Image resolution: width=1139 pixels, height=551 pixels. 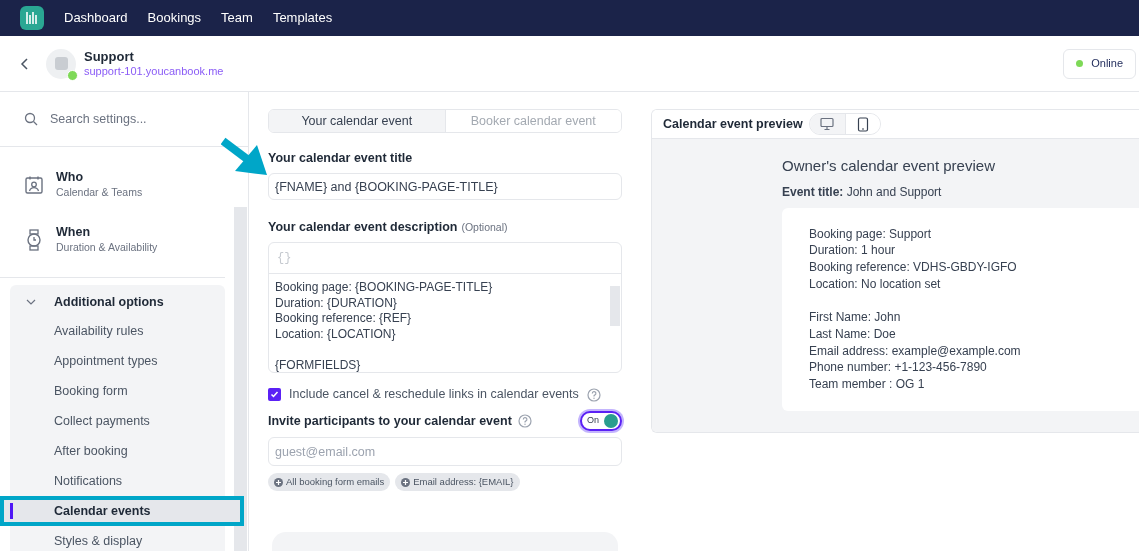 What do you see at coordinates (99, 192) in the screenshot?
I see `section-subtitle: Calendar & Teams` at bounding box center [99, 192].